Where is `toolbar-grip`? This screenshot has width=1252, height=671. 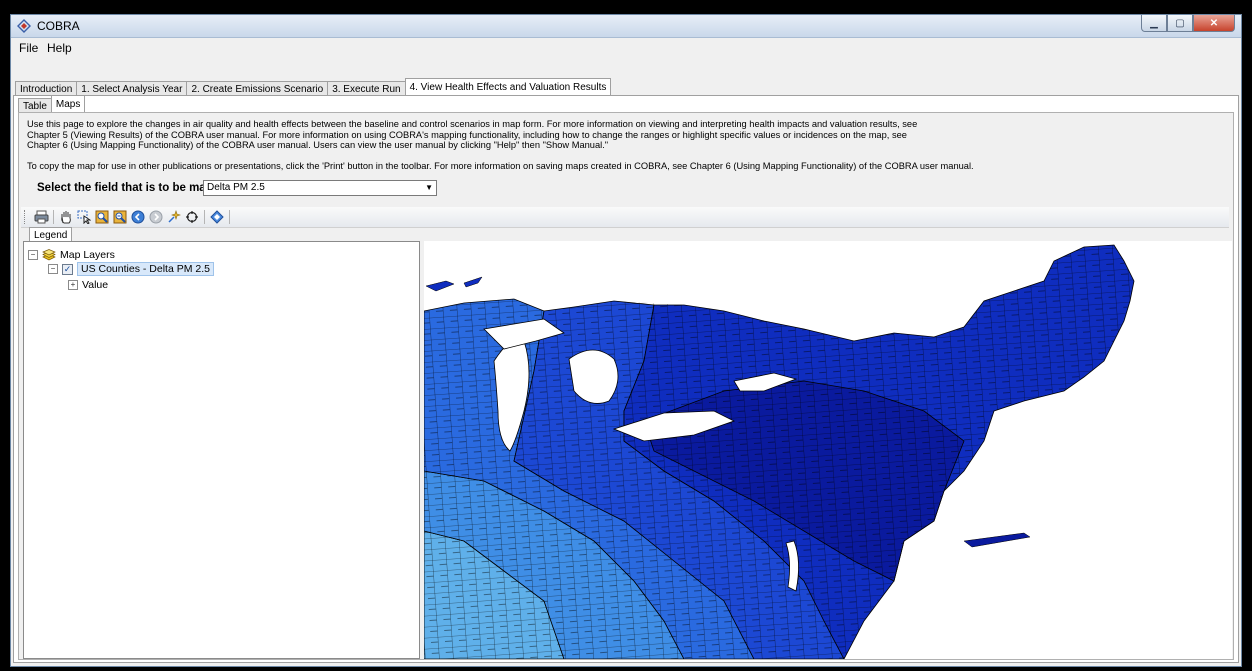 toolbar-grip is located at coordinates (26, 217).